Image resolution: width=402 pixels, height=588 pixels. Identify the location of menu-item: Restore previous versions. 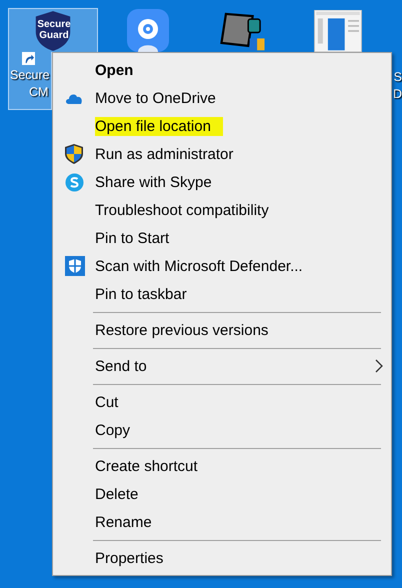
(222, 330).